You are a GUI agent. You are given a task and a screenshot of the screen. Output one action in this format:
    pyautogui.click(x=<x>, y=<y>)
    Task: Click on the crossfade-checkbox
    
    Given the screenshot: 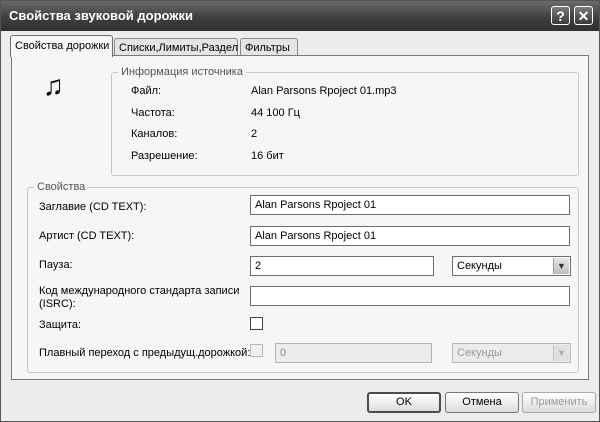 What is the action you would take?
    pyautogui.click(x=256, y=350)
    